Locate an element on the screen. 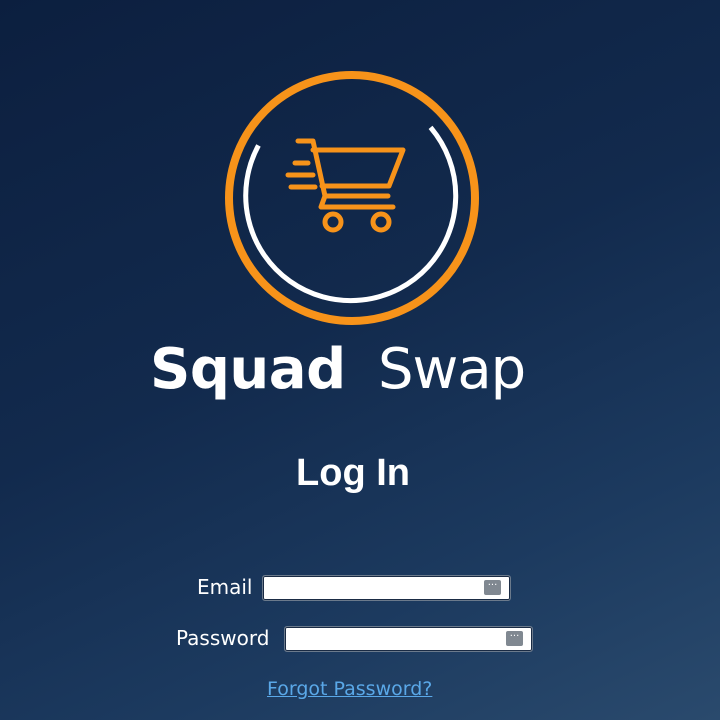 The height and width of the screenshot is (720, 720). password-field is located at coordinates (408, 639).